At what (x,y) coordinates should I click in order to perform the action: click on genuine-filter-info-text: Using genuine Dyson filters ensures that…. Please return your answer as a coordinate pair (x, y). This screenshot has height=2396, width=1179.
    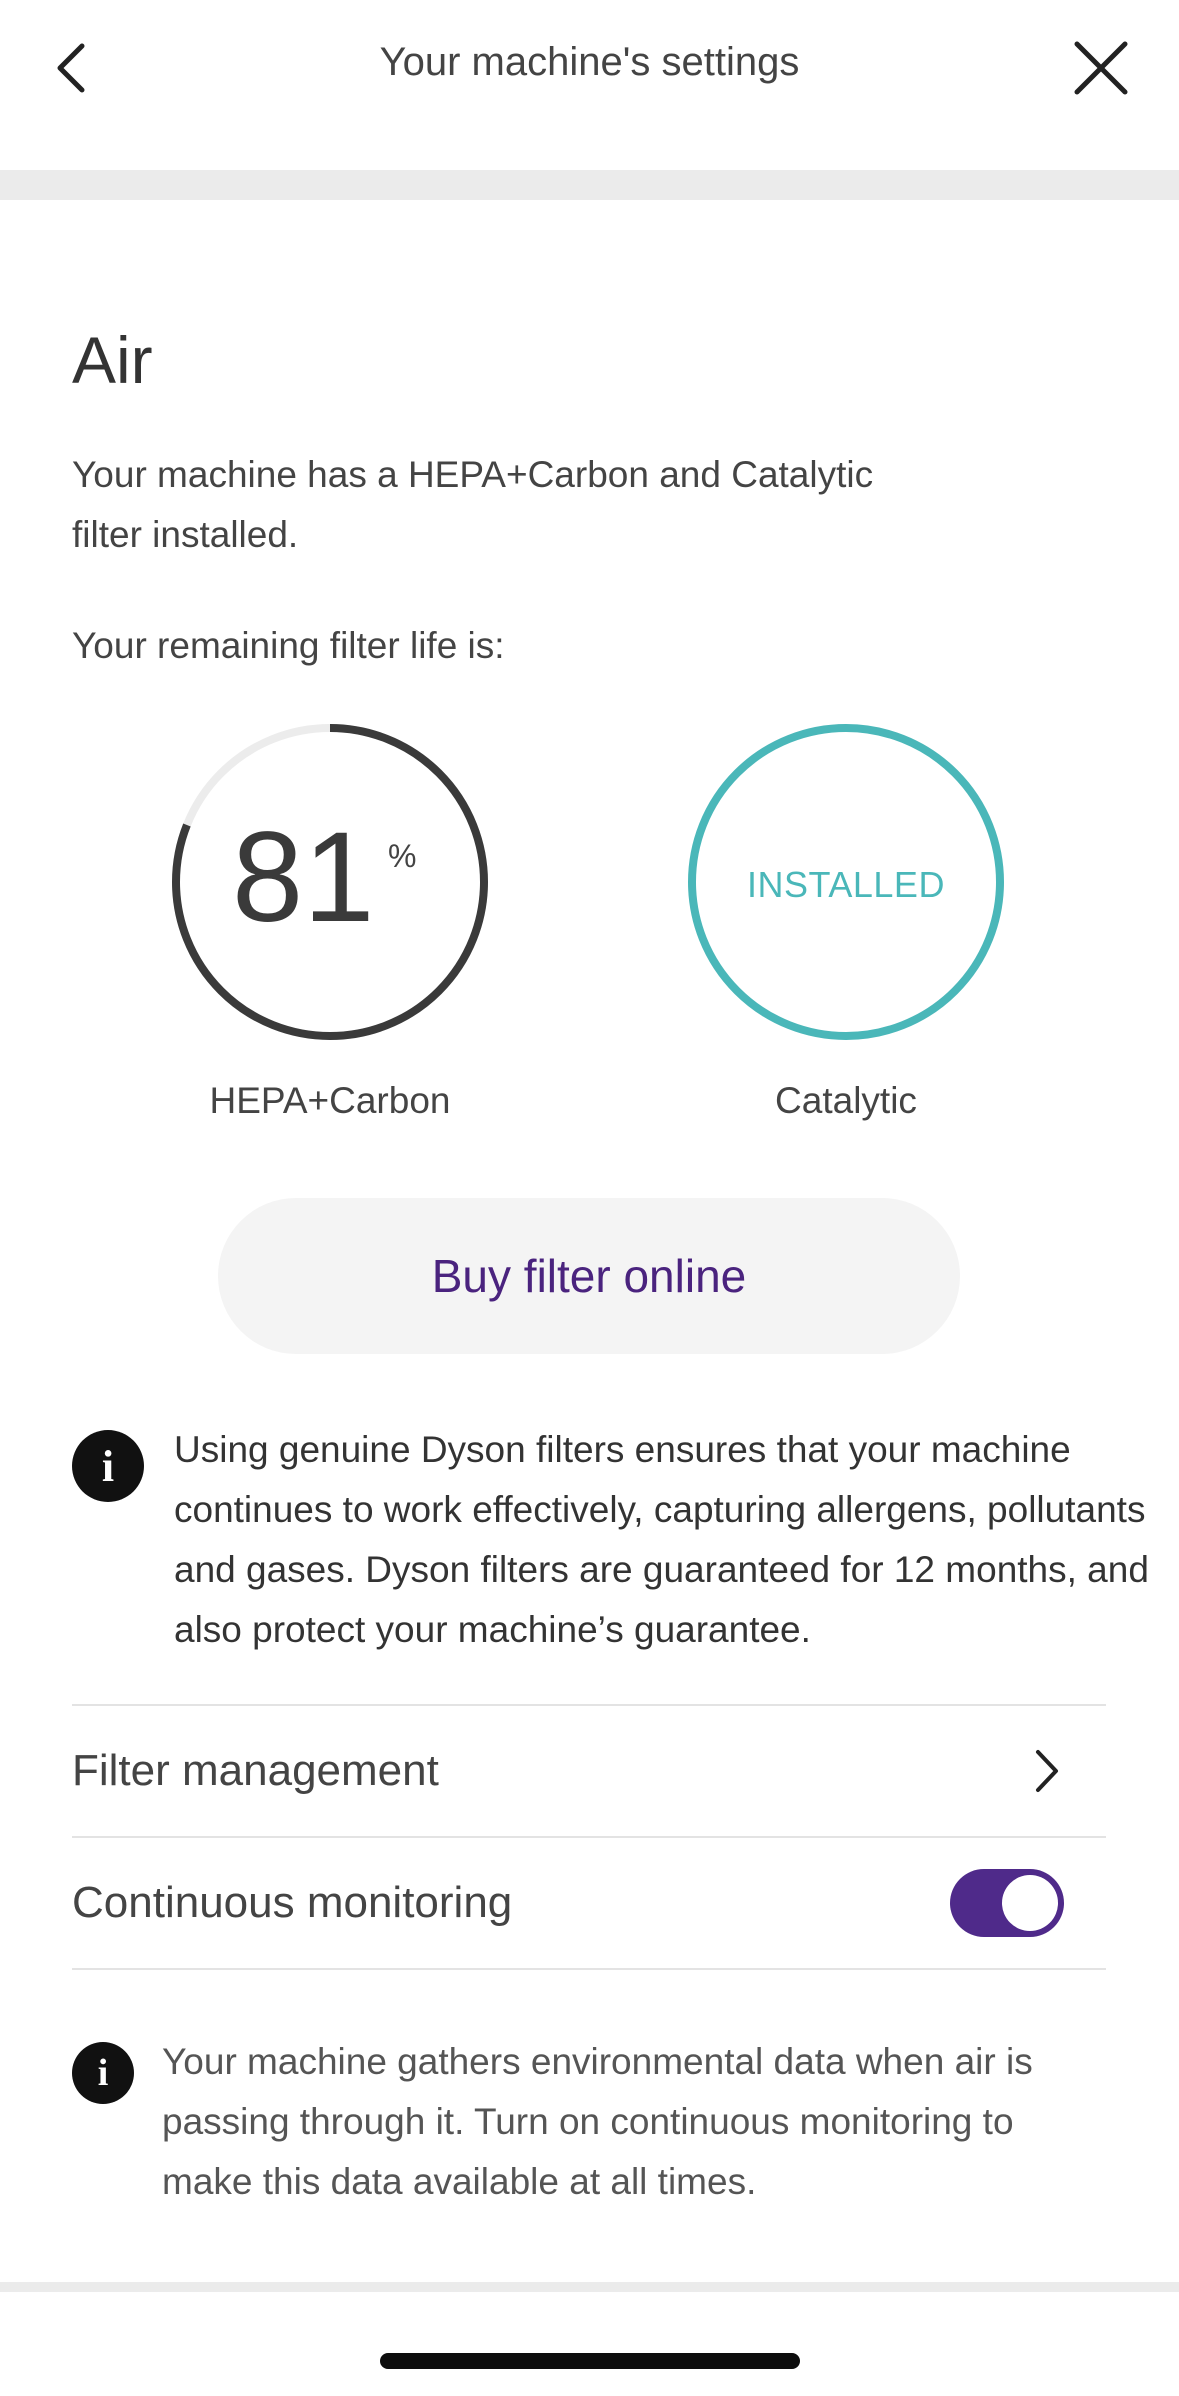
    Looking at the image, I should click on (661, 1539).